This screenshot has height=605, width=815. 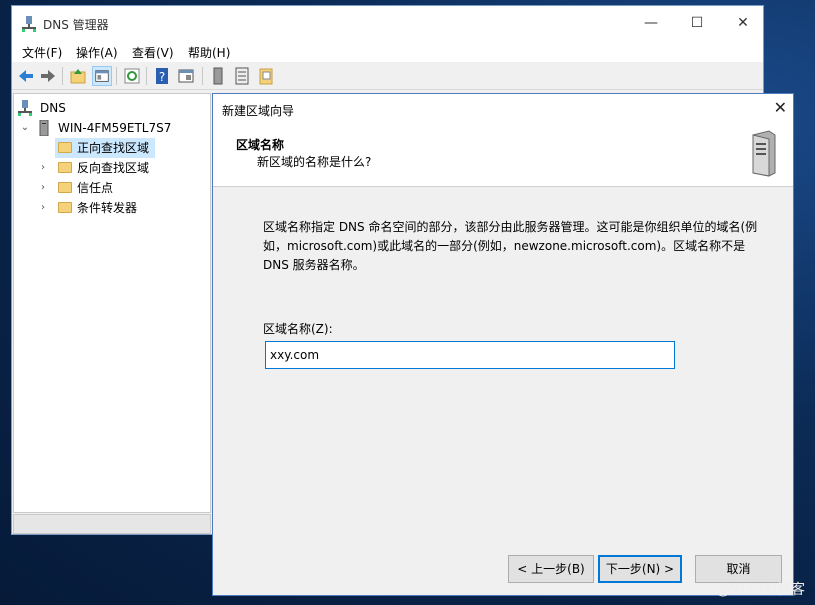 I want to click on help-icon: ?, so click(x=162, y=76).